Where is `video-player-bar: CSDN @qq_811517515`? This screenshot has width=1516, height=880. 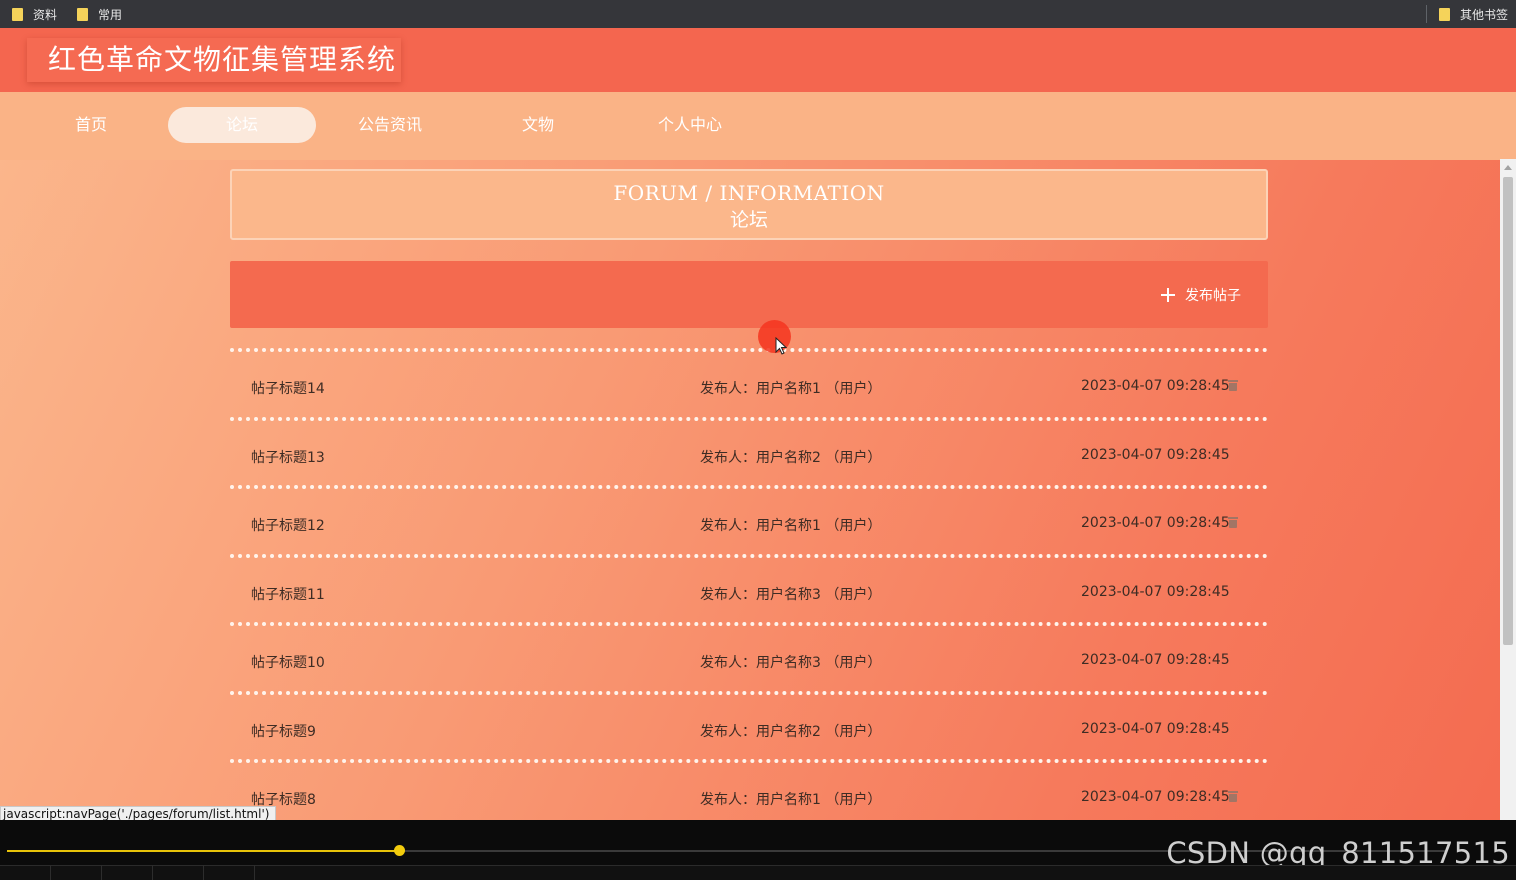 video-player-bar: CSDN @qq_811517515 is located at coordinates (758, 850).